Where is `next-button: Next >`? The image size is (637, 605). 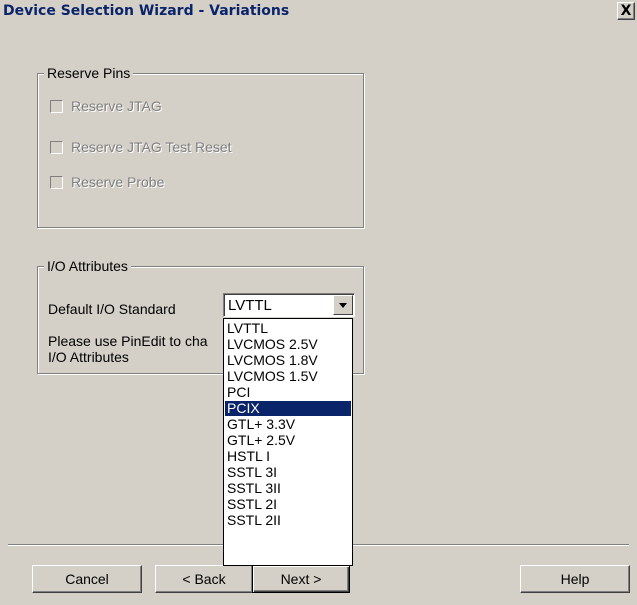
next-button: Next > is located at coordinates (301, 579).